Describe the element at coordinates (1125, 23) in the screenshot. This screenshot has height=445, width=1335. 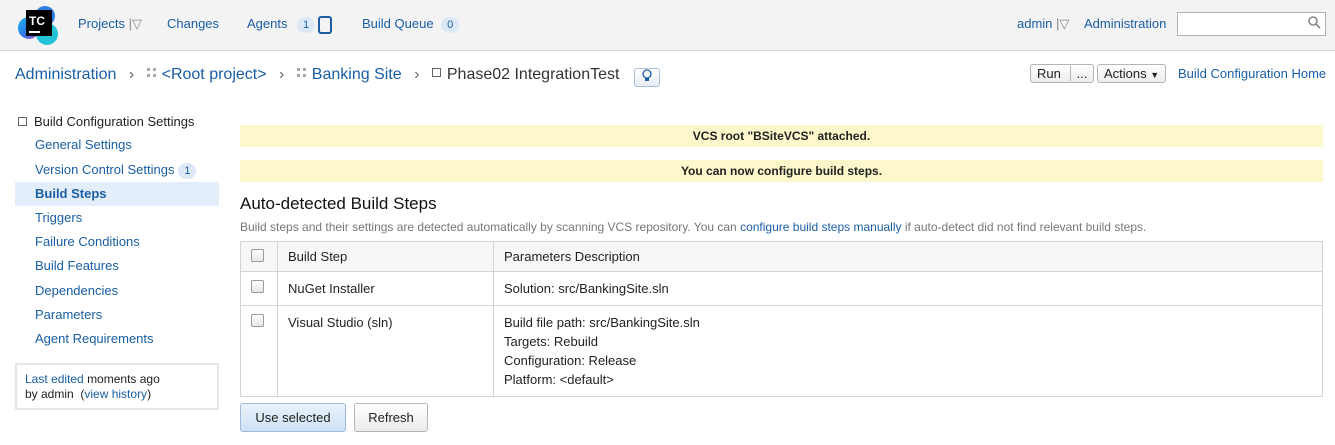
I see `administration-link: Administration` at that location.